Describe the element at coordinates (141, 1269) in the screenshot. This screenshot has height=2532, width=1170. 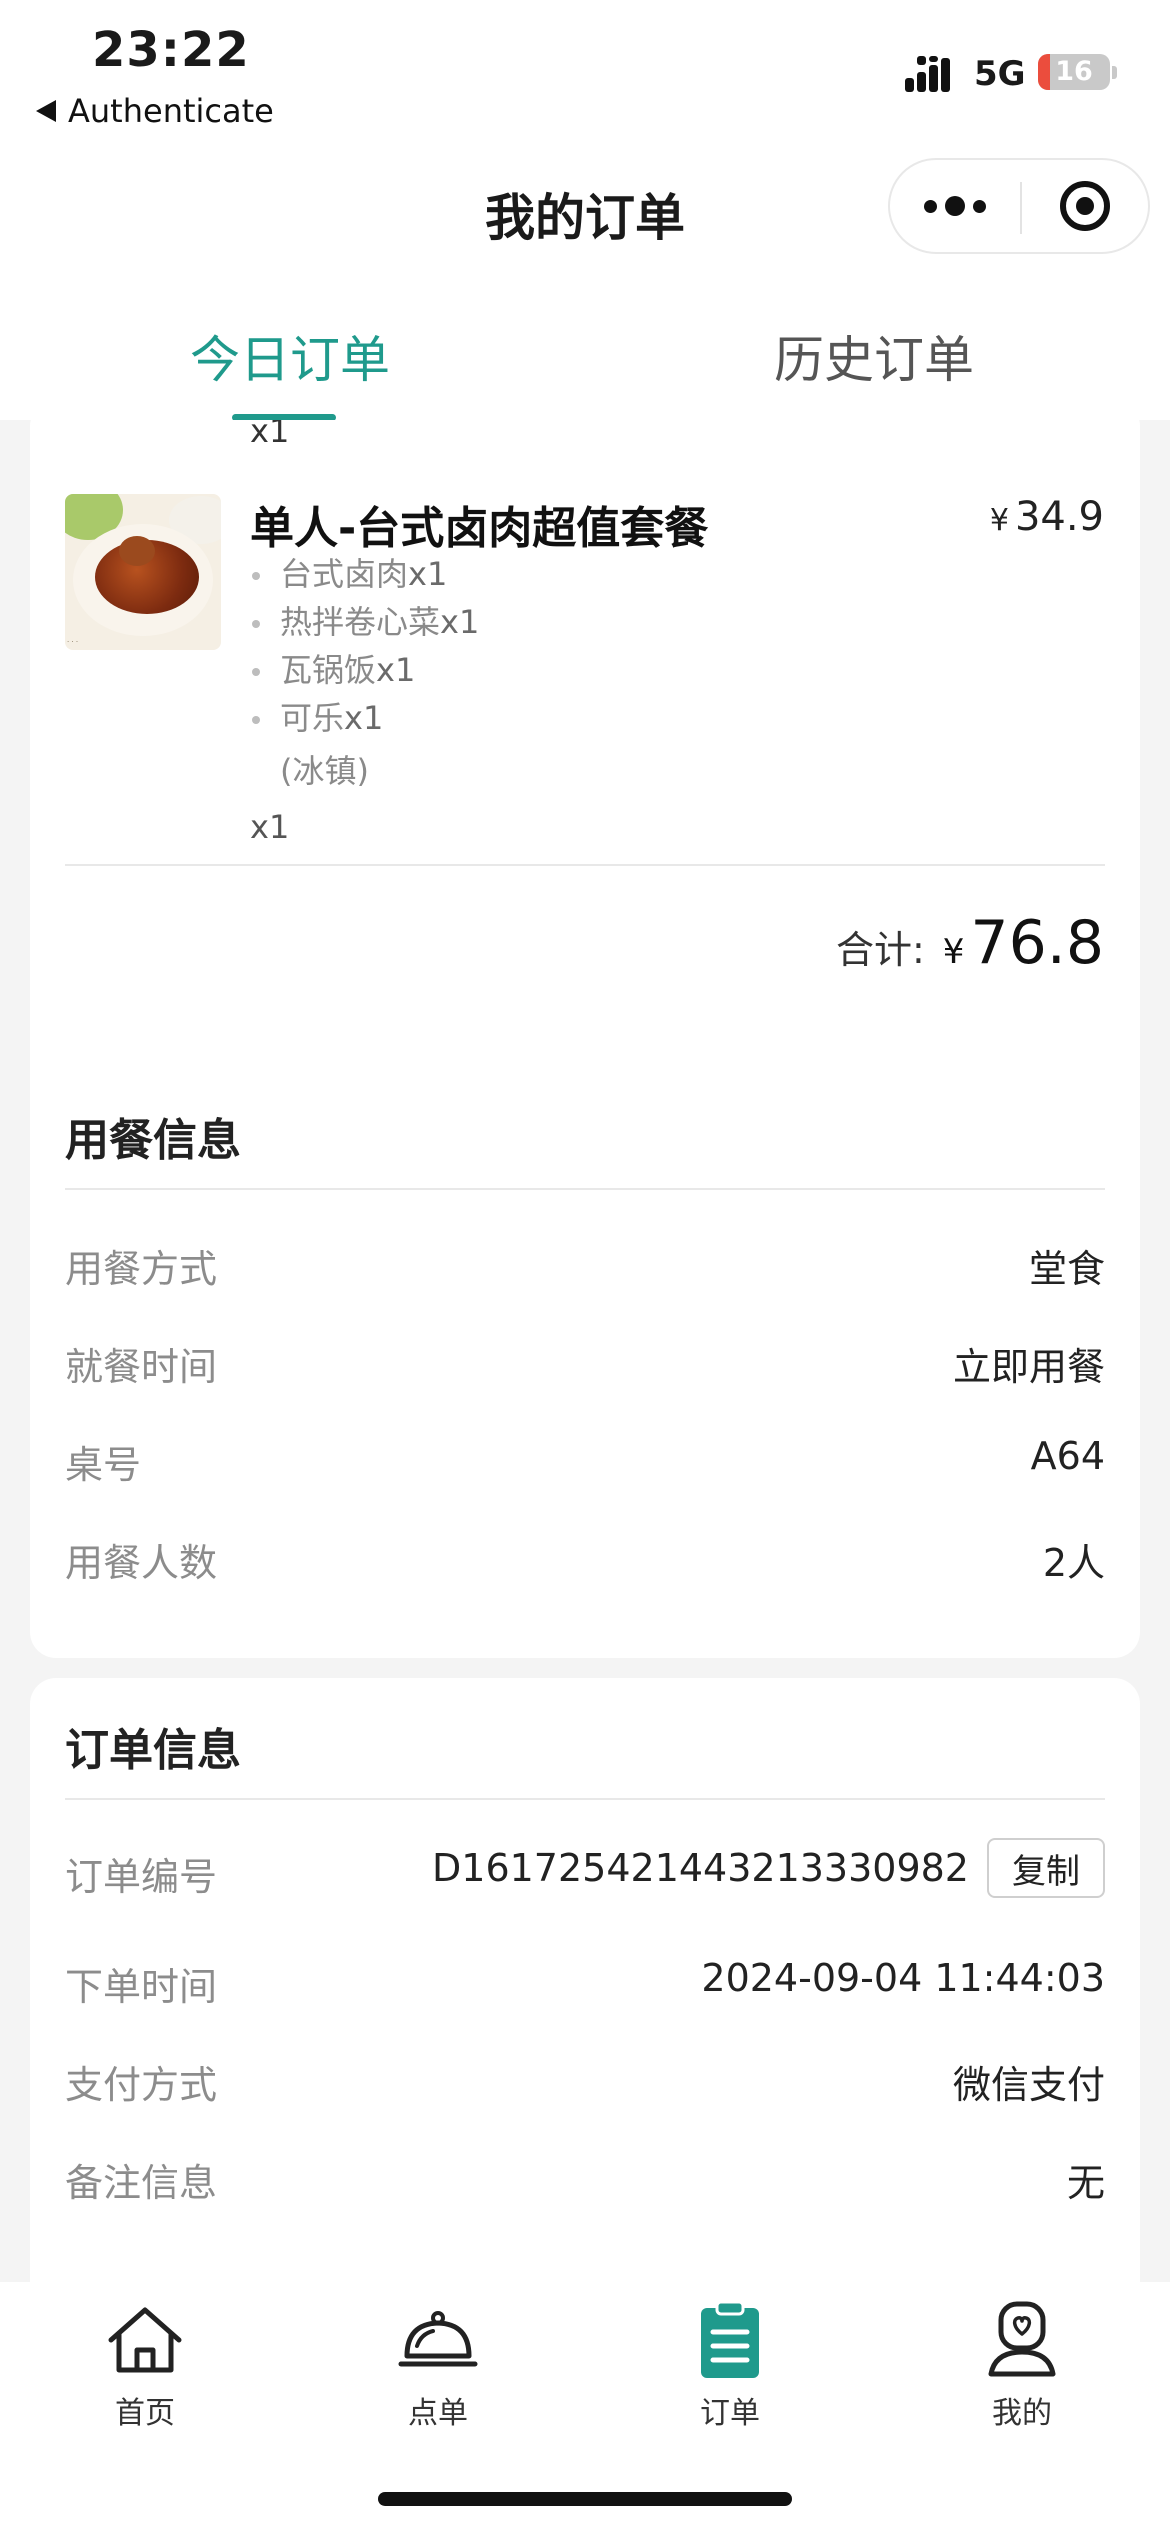
I see `row-label: 用餐方式` at that location.